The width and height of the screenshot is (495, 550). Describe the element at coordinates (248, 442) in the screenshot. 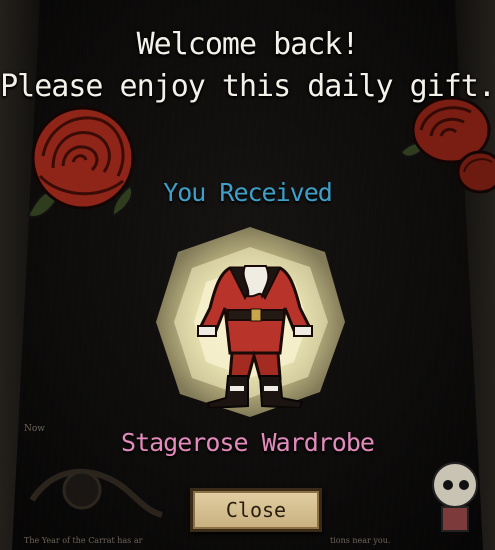

I see `item-name: Stagerose Wardrobe` at that location.